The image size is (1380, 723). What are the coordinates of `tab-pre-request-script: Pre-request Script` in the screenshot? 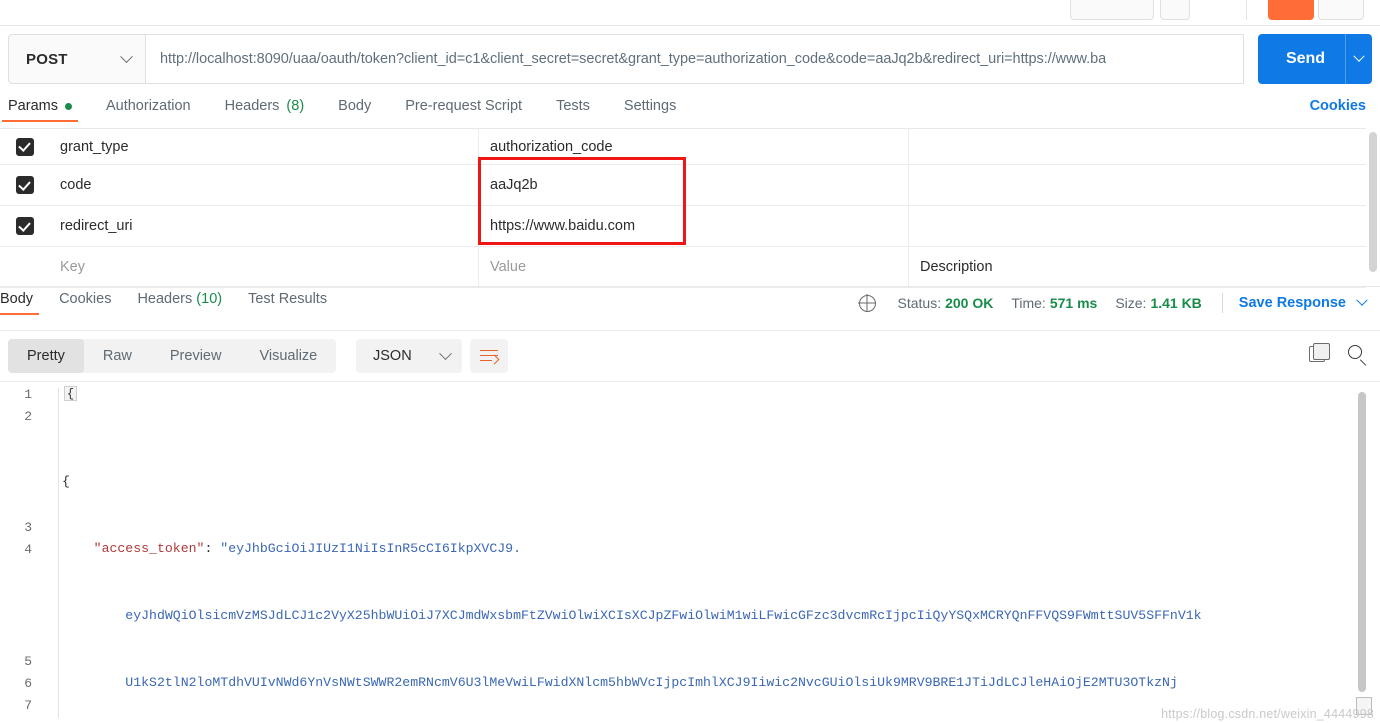 It's located at (463, 110).